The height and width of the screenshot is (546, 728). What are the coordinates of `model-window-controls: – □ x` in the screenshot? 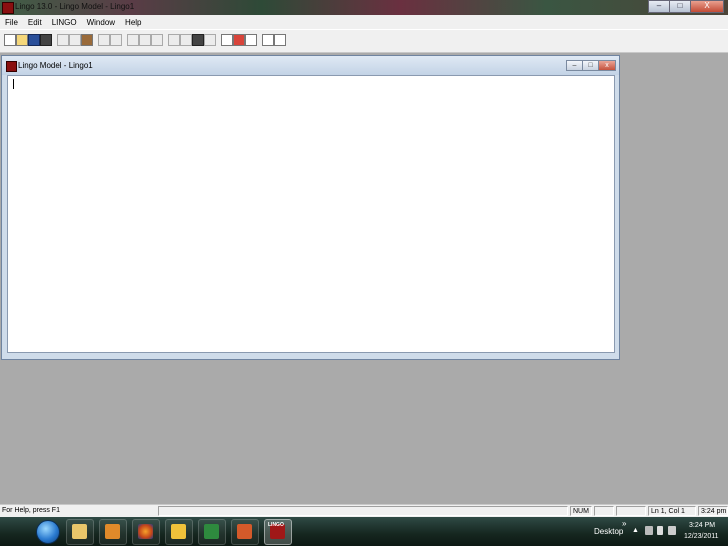 It's located at (591, 65).